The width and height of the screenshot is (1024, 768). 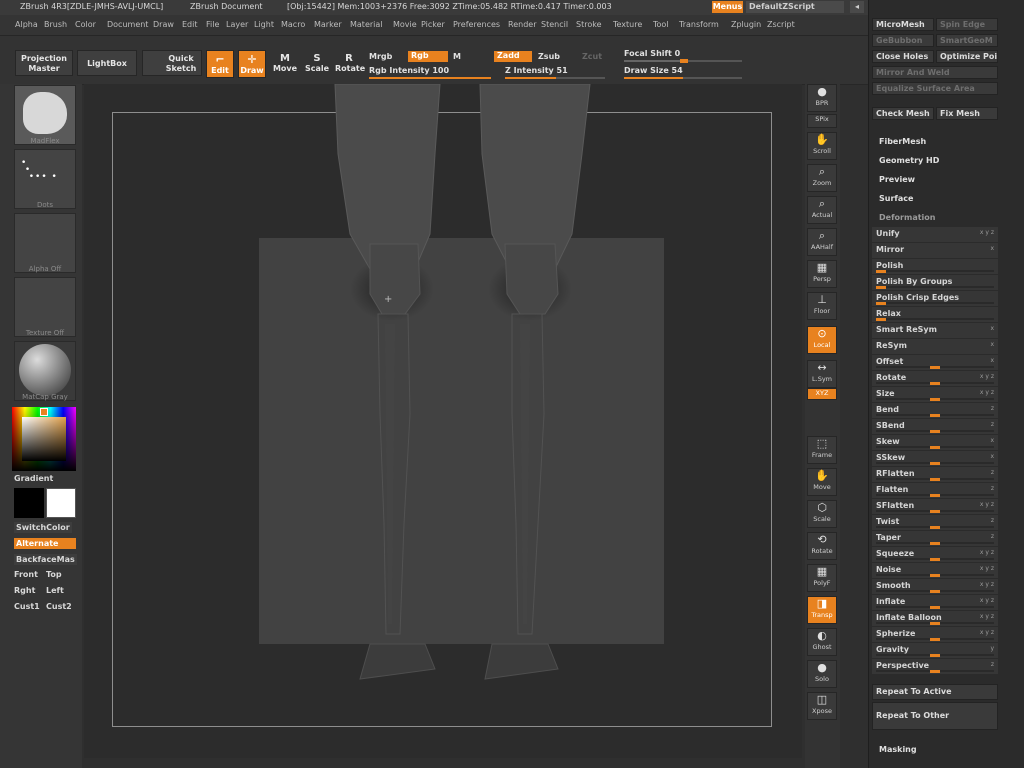 What do you see at coordinates (935, 458) in the screenshot?
I see `deformation-sskew-slider: SSkew x` at bounding box center [935, 458].